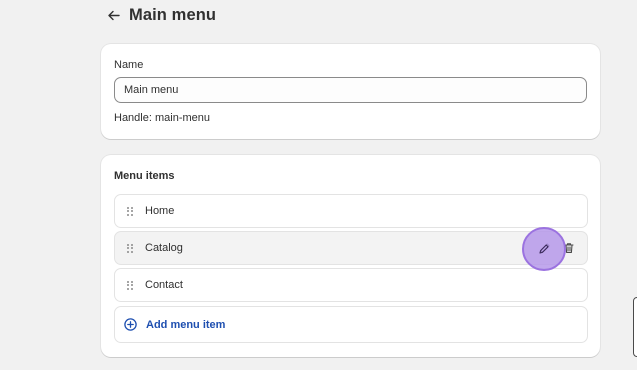 The width and height of the screenshot is (637, 370). Describe the element at coordinates (129, 65) in the screenshot. I see `name-label: Name` at that location.